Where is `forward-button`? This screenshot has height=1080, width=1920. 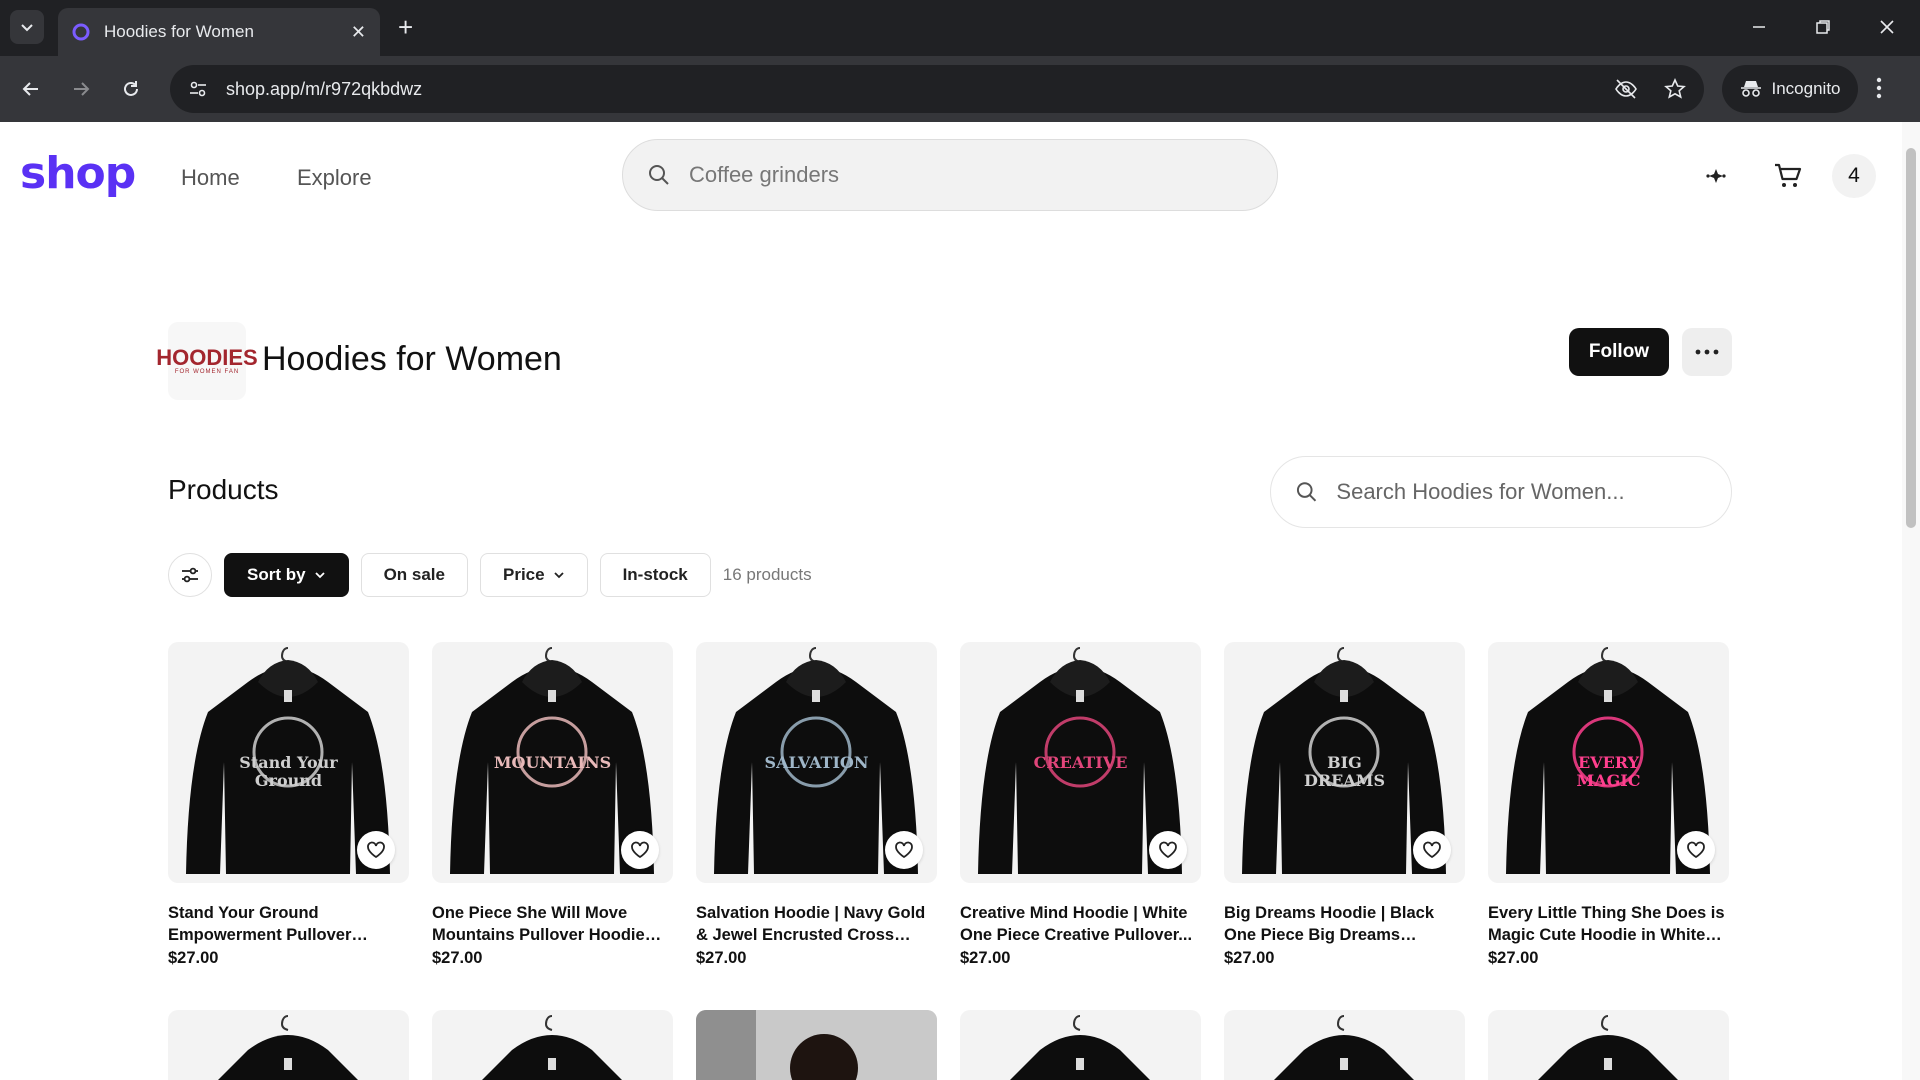
forward-button is located at coordinates (81, 89).